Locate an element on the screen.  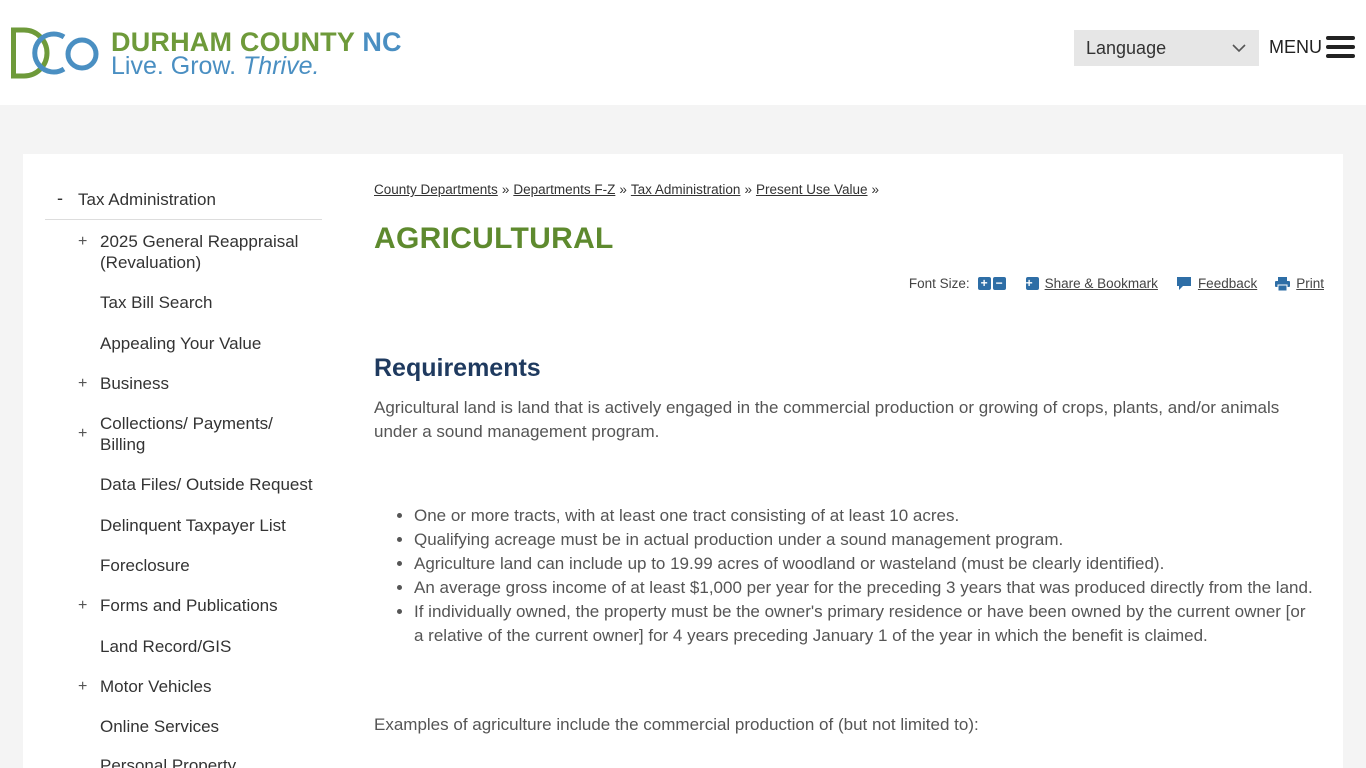
font-increase-icon: + is located at coordinates (984, 283).